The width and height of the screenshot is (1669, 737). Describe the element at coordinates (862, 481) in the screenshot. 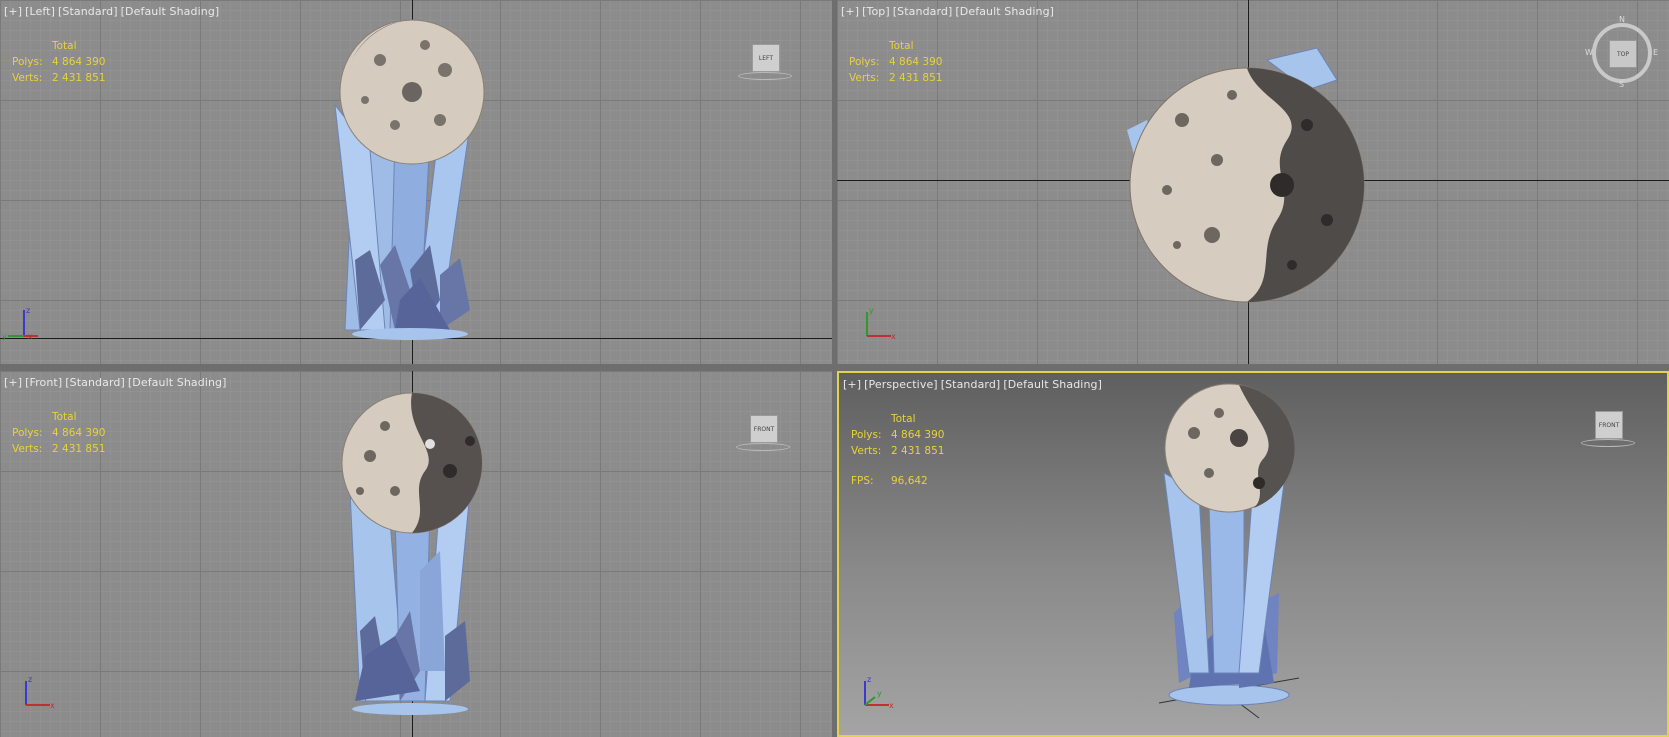

I see `fps-label: FPS:` at that location.